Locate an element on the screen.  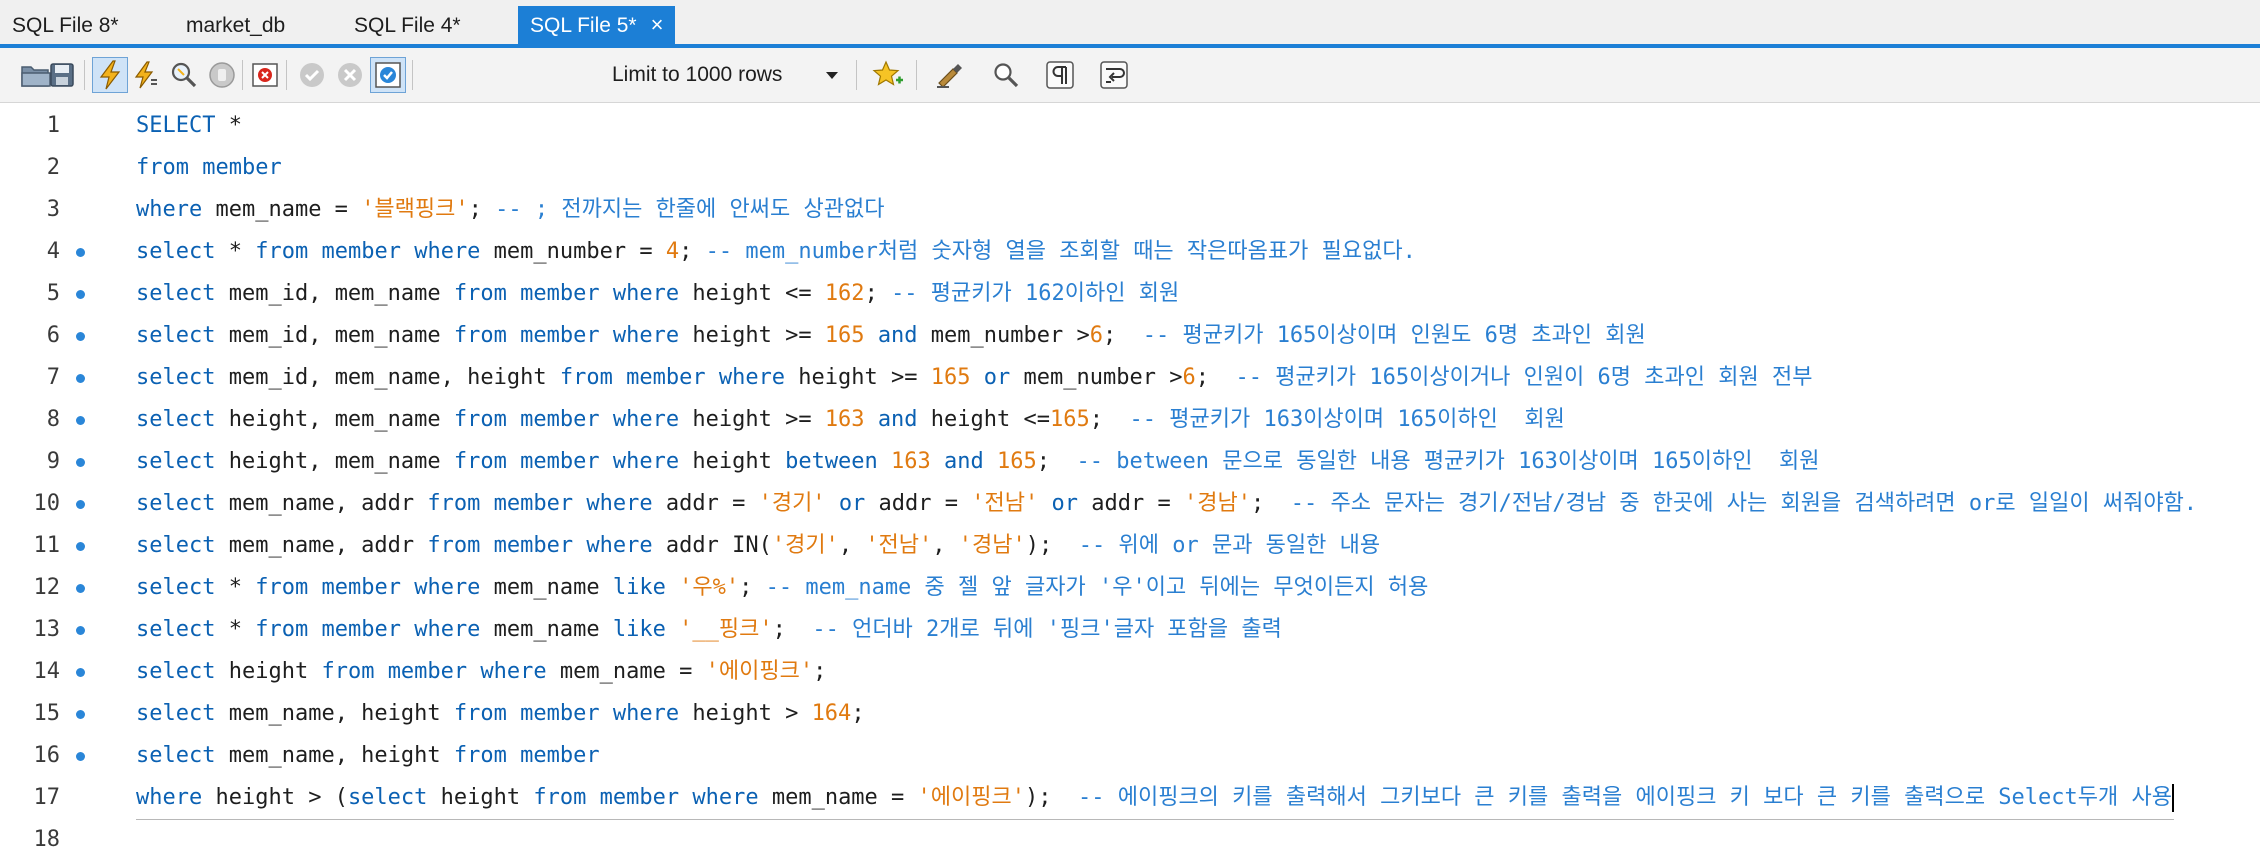
pilcrow-icon is located at coordinates (1060, 75).